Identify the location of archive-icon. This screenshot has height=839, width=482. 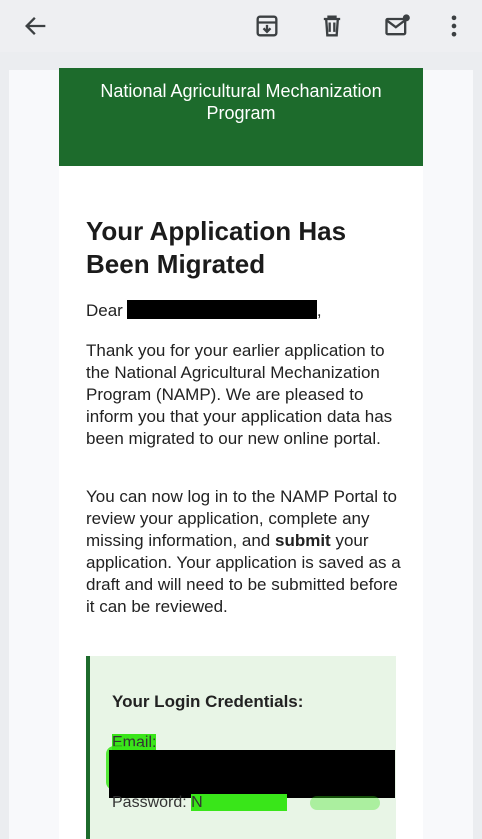
(267, 26).